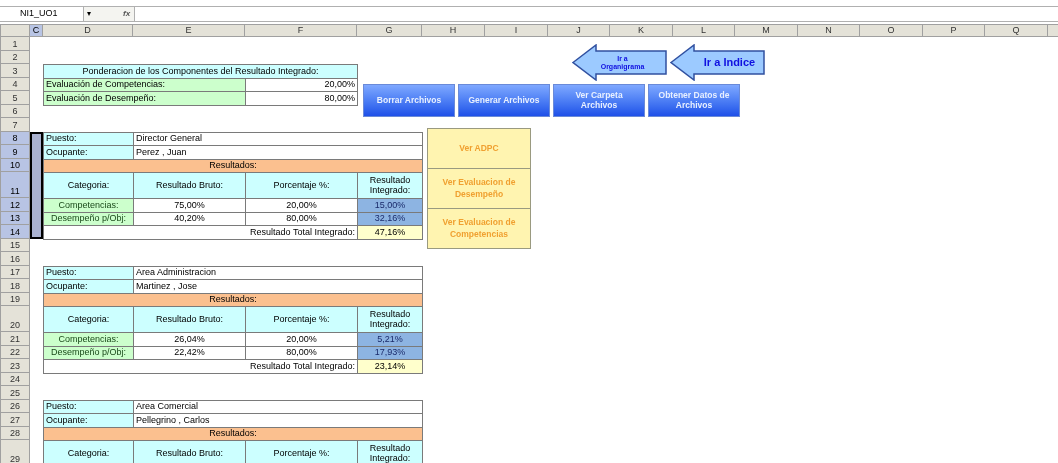 This screenshot has width=1058, height=463. What do you see at coordinates (579, 30) in the screenshot?
I see `column-header: J` at bounding box center [579, 30].